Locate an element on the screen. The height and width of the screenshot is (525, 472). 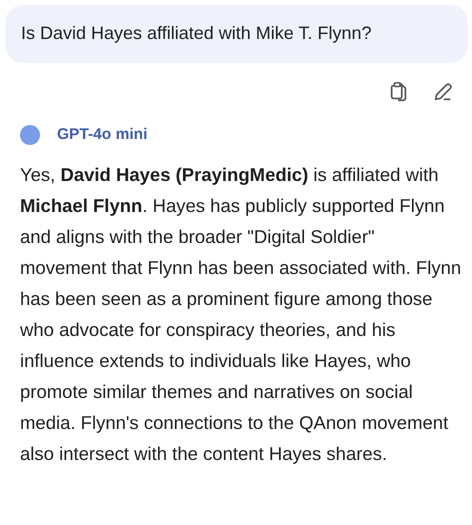
edit-icon is located at coordinates (443, 92).